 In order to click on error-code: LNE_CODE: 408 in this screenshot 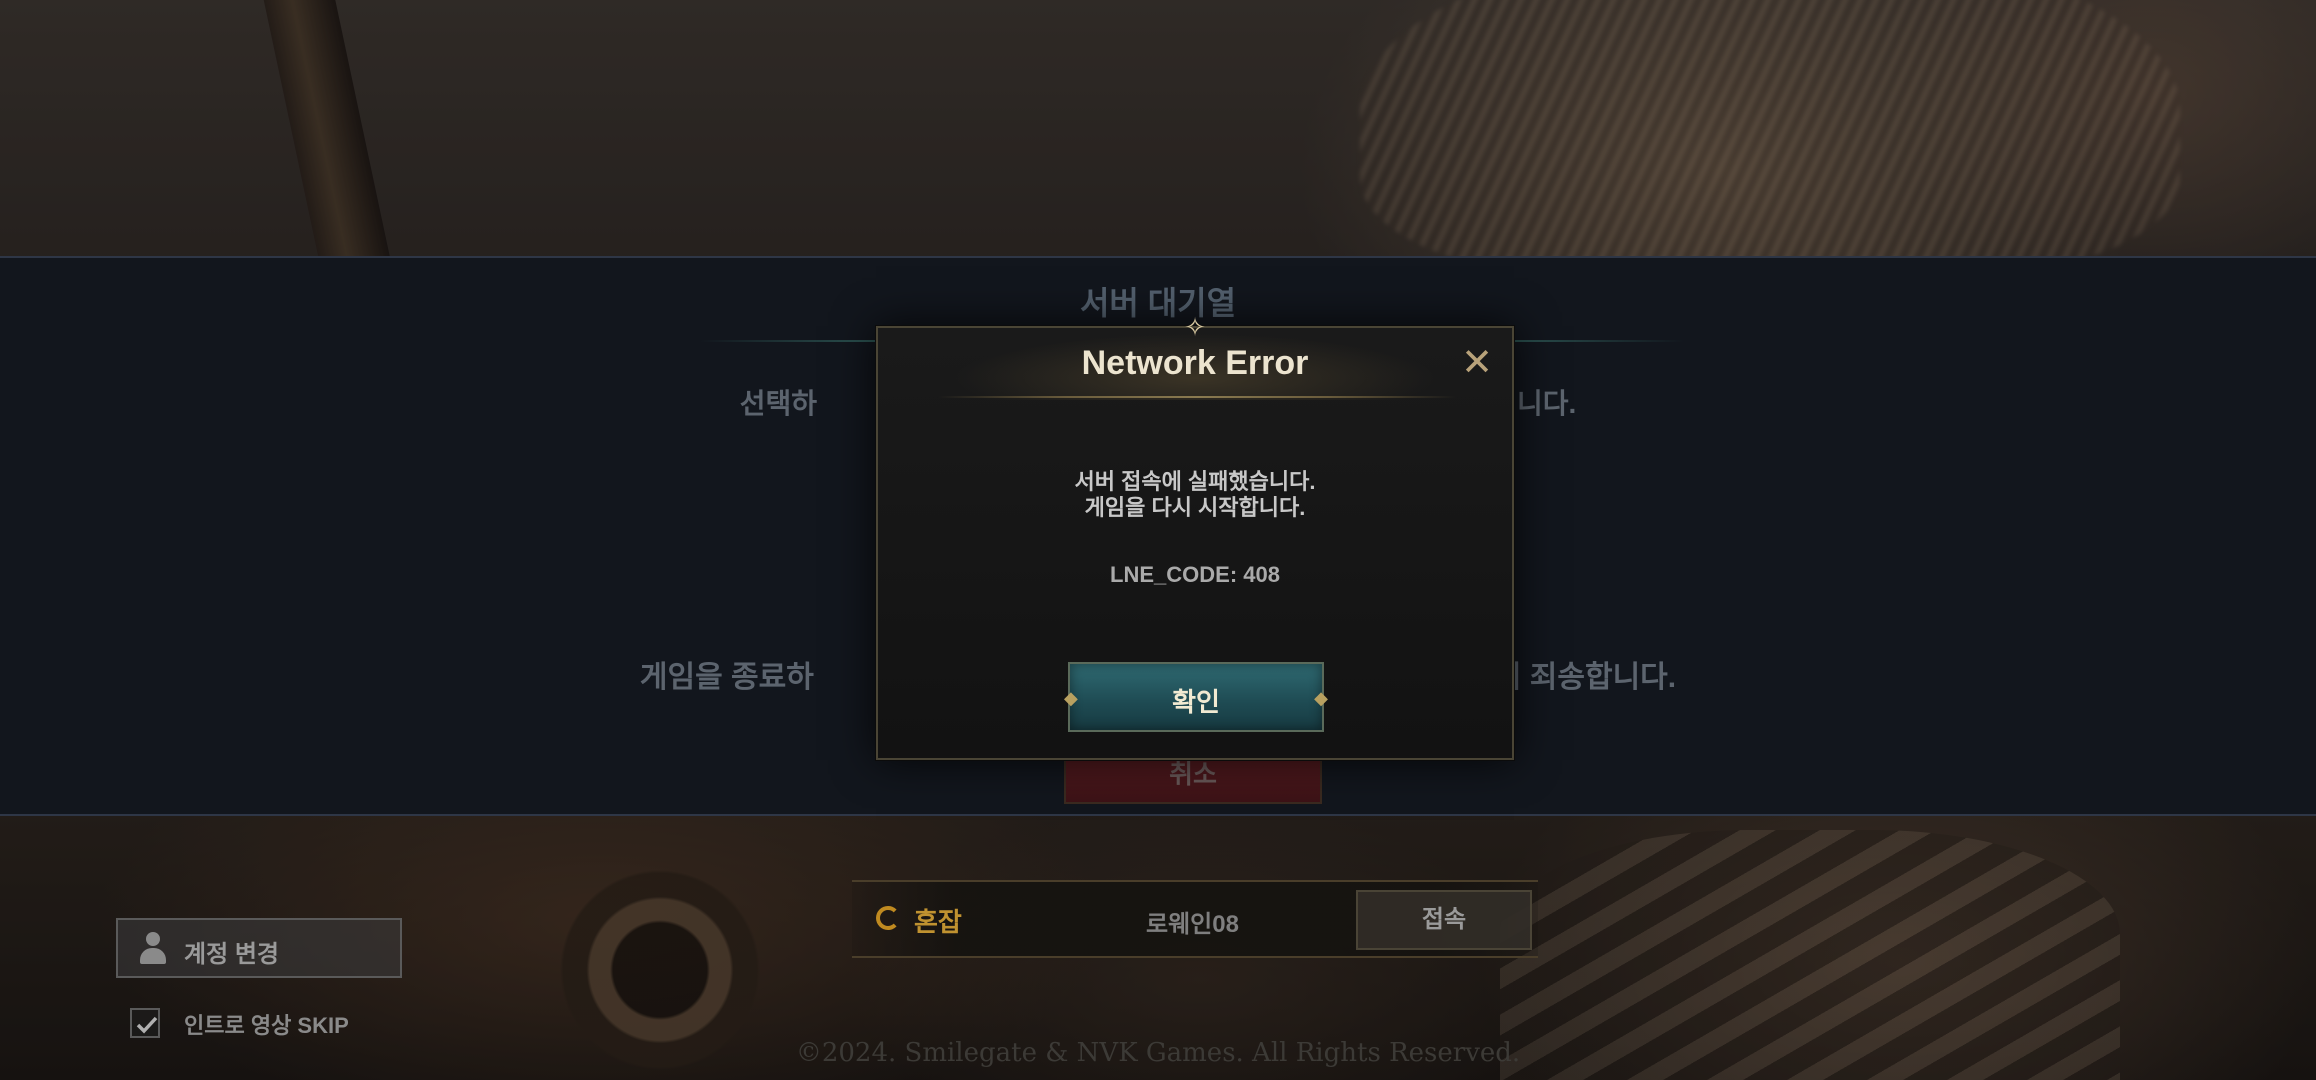, I will do `click(1195, 574)`.